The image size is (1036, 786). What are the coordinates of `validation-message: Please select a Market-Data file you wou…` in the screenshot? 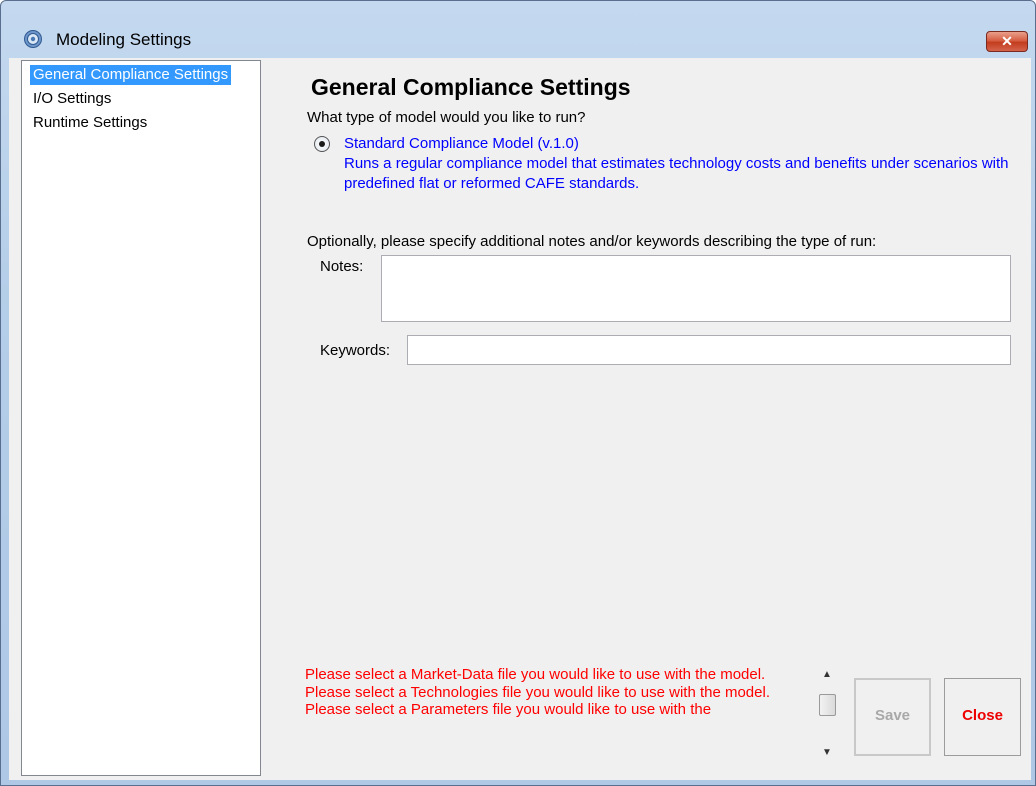 It's located at (535, 674).